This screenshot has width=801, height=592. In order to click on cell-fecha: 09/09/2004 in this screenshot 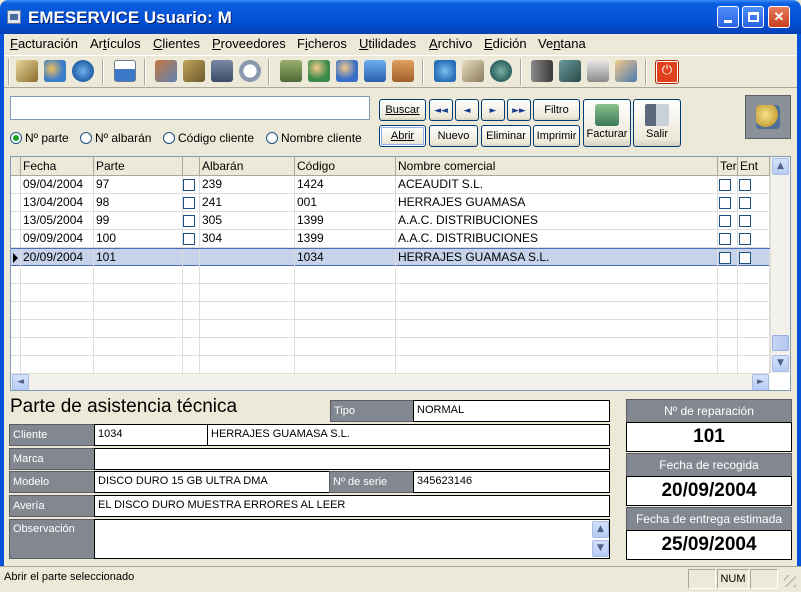, I will do `click(57, 239)`.